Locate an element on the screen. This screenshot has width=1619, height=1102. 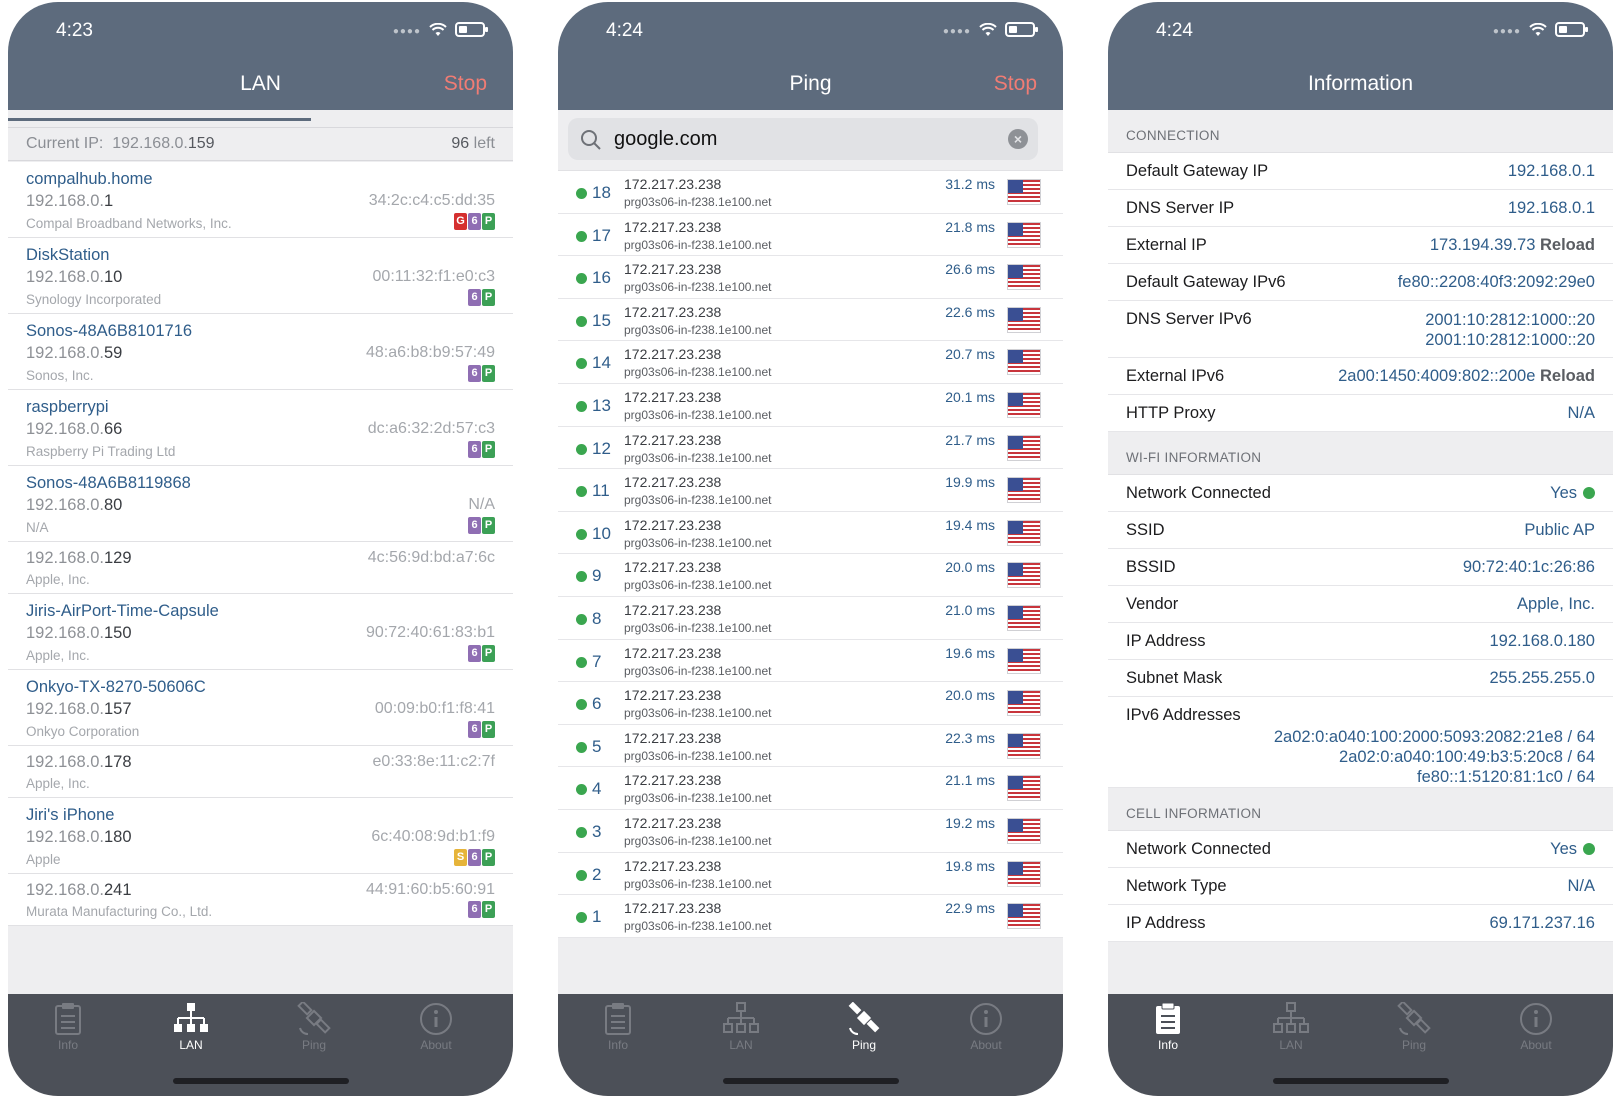
service-badge: P is located at coordinates (488, 653).